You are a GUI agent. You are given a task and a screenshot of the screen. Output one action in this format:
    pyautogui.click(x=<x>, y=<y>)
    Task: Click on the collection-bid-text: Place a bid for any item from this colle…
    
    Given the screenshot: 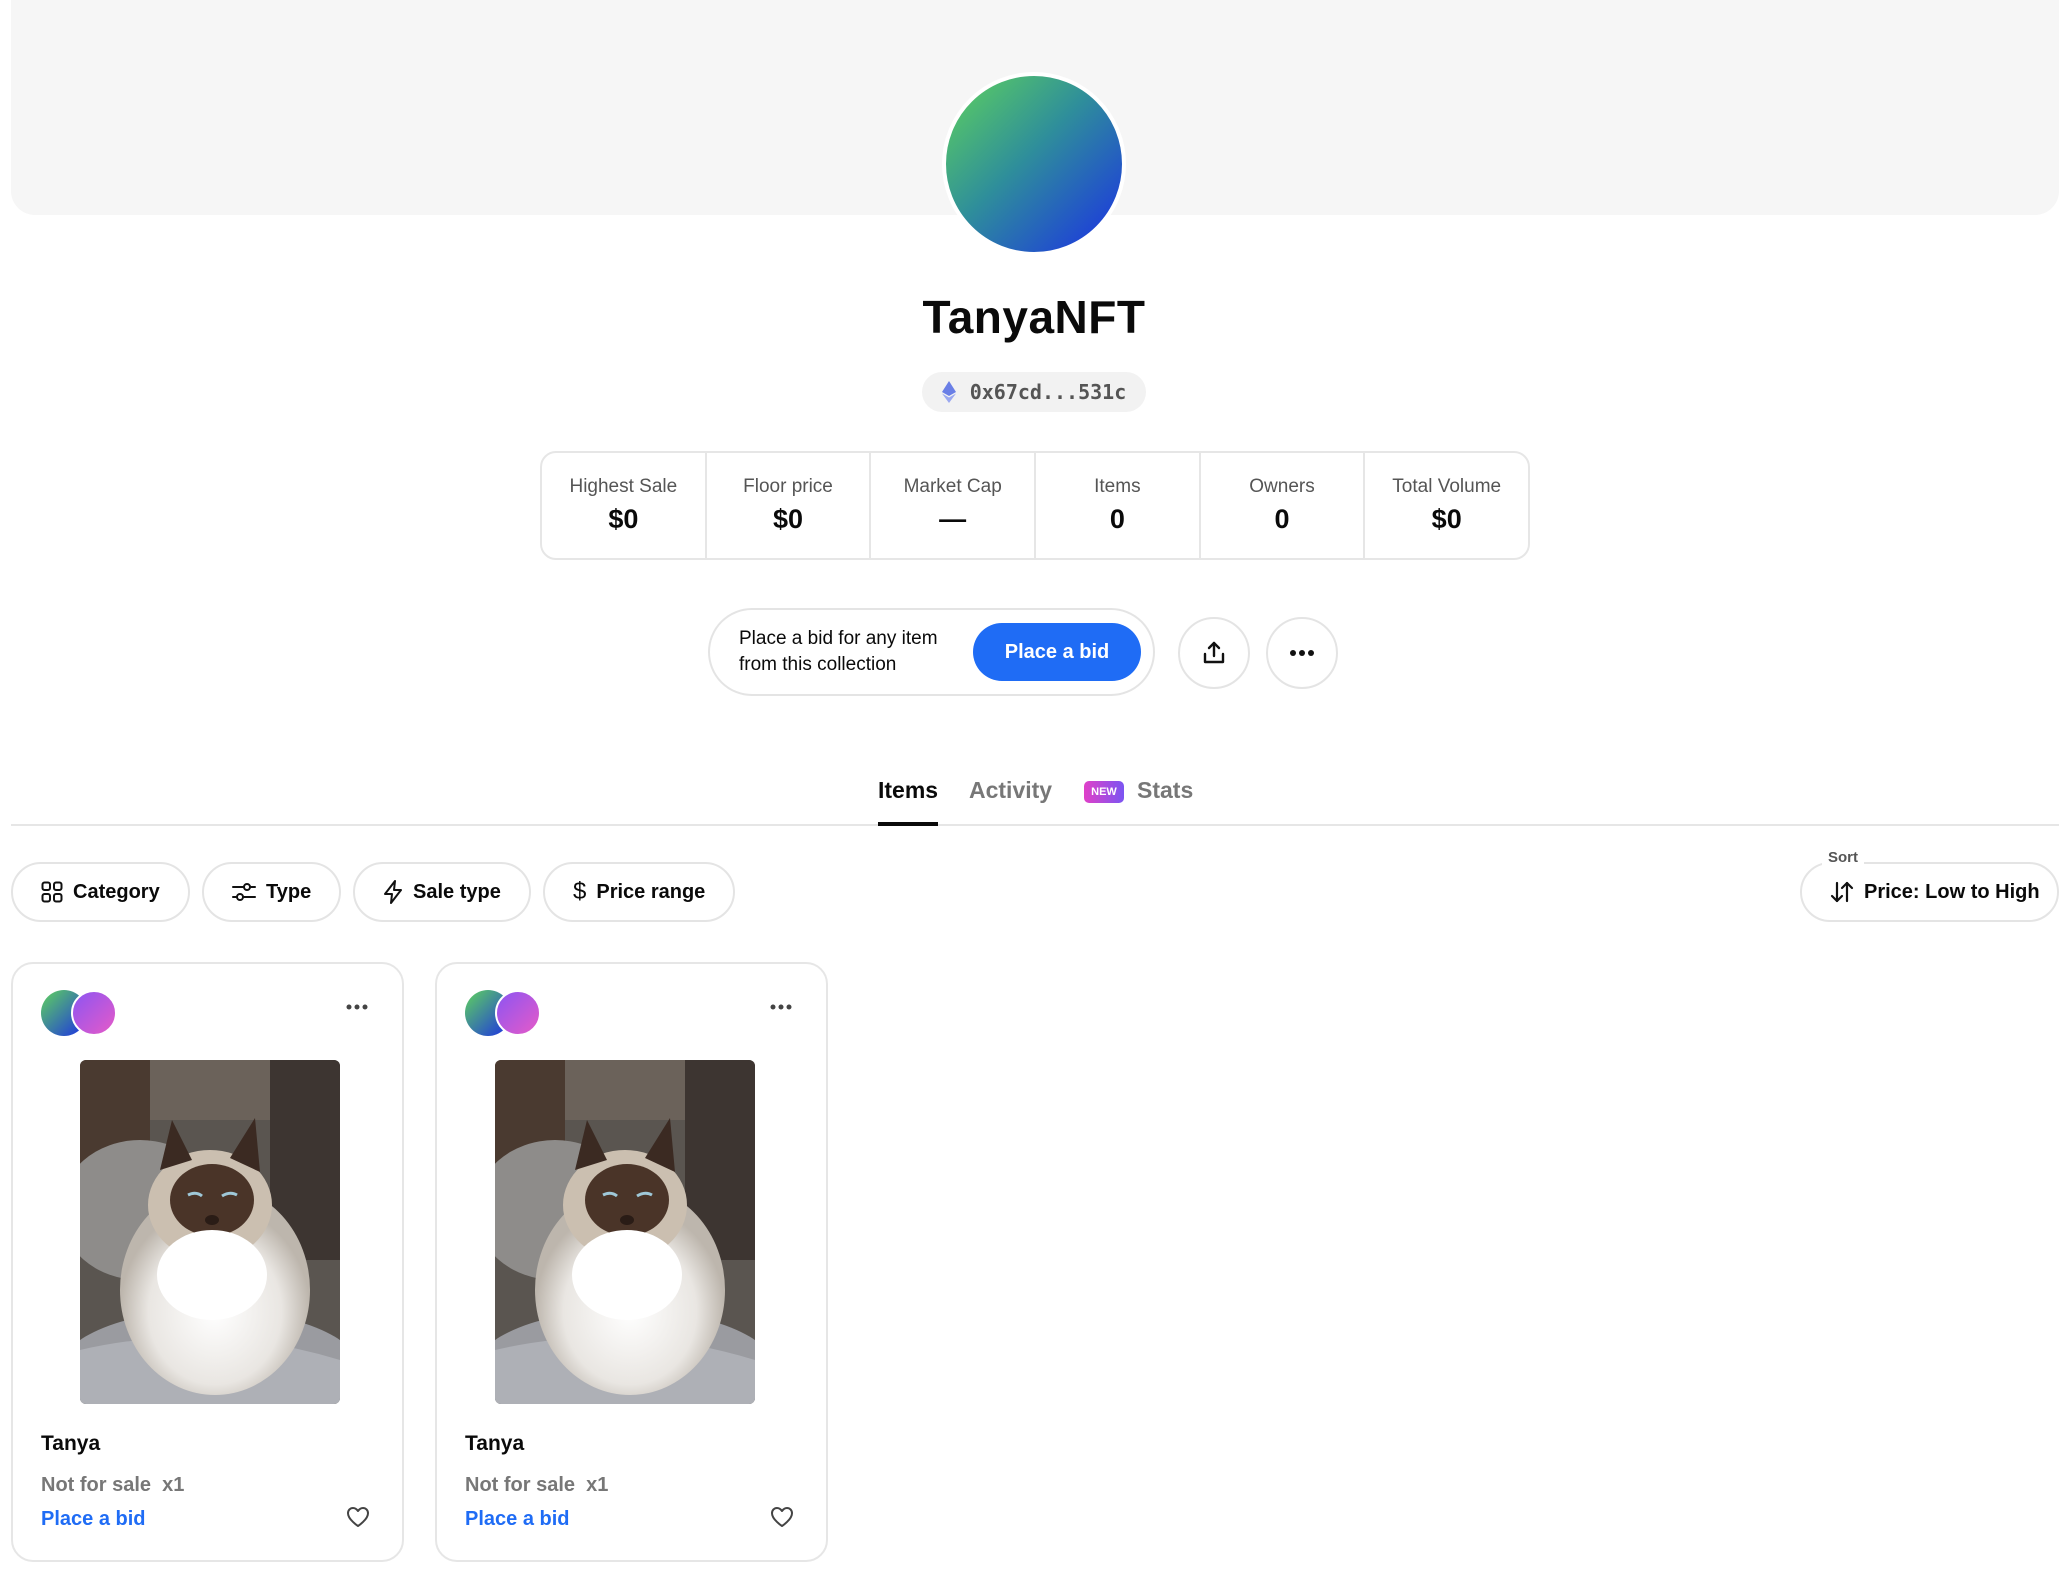 What is the action you would take?
    pyautogui.click(x=838, y=651)
    